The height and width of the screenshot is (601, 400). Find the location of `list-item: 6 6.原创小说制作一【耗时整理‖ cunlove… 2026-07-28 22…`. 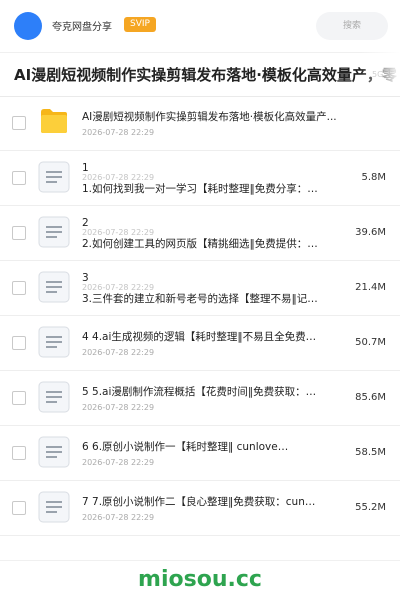

list-item: 6 6.原创小说制作一【耗时整理‖ cunlove… 2026-07-28 22… is located at coordinates (200, 453).